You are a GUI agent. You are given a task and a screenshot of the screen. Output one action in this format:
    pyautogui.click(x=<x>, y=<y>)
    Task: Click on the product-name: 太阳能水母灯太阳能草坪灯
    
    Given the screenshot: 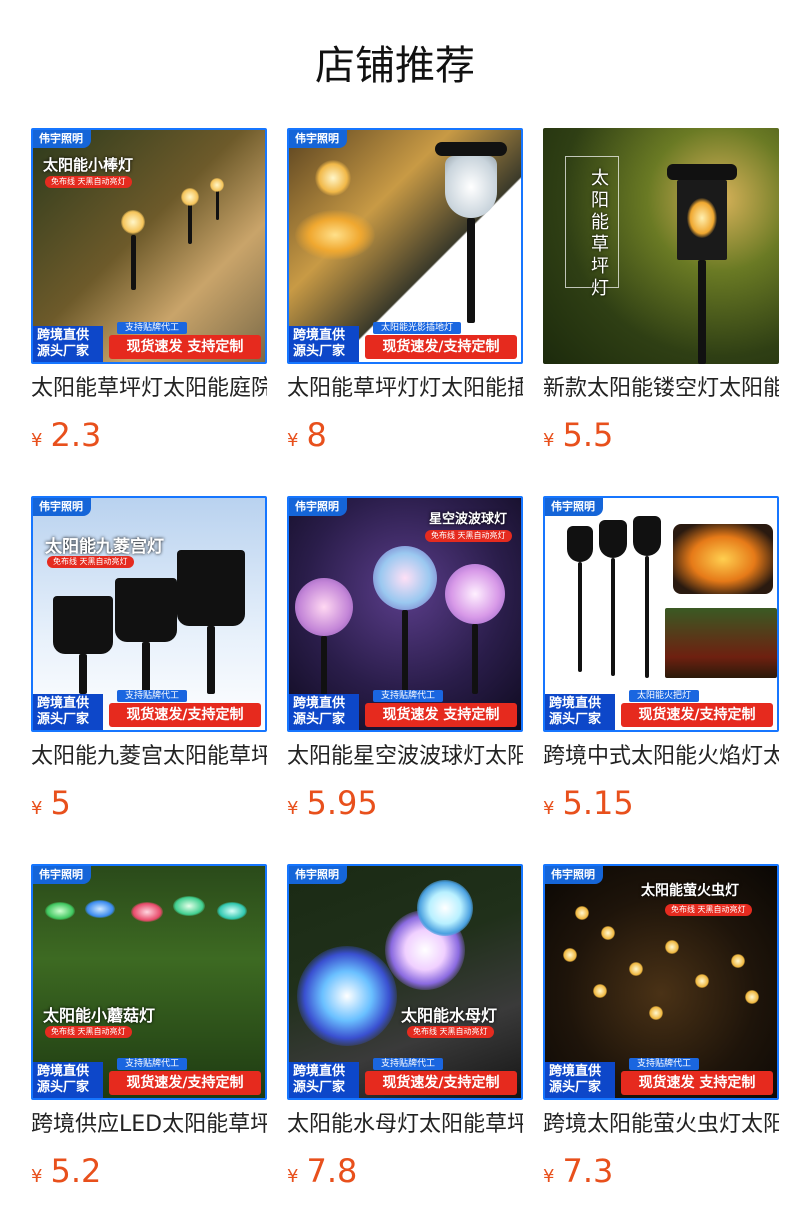 What is the action you would take?
    pyautogui.click(x=405, y=1125)
    